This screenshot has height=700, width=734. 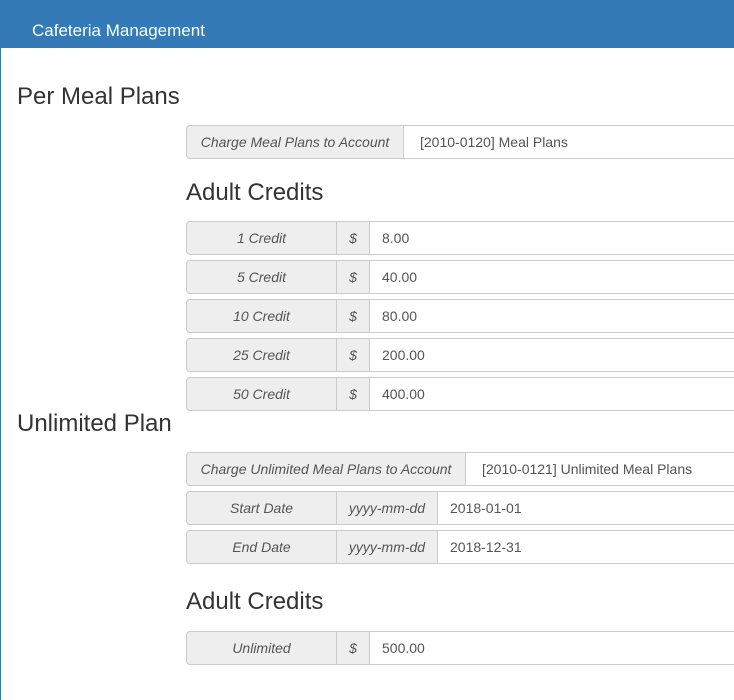 I want to click on panel-heading: Cafeteria Management, so click(x=367, y=24).